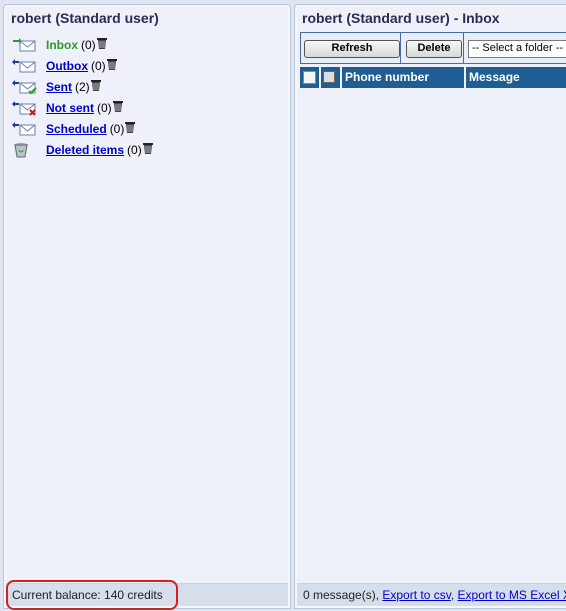 The width and height of the screenshot is (566, 611). I want to click on folder-link-sent: Sent, so click(59, 87).